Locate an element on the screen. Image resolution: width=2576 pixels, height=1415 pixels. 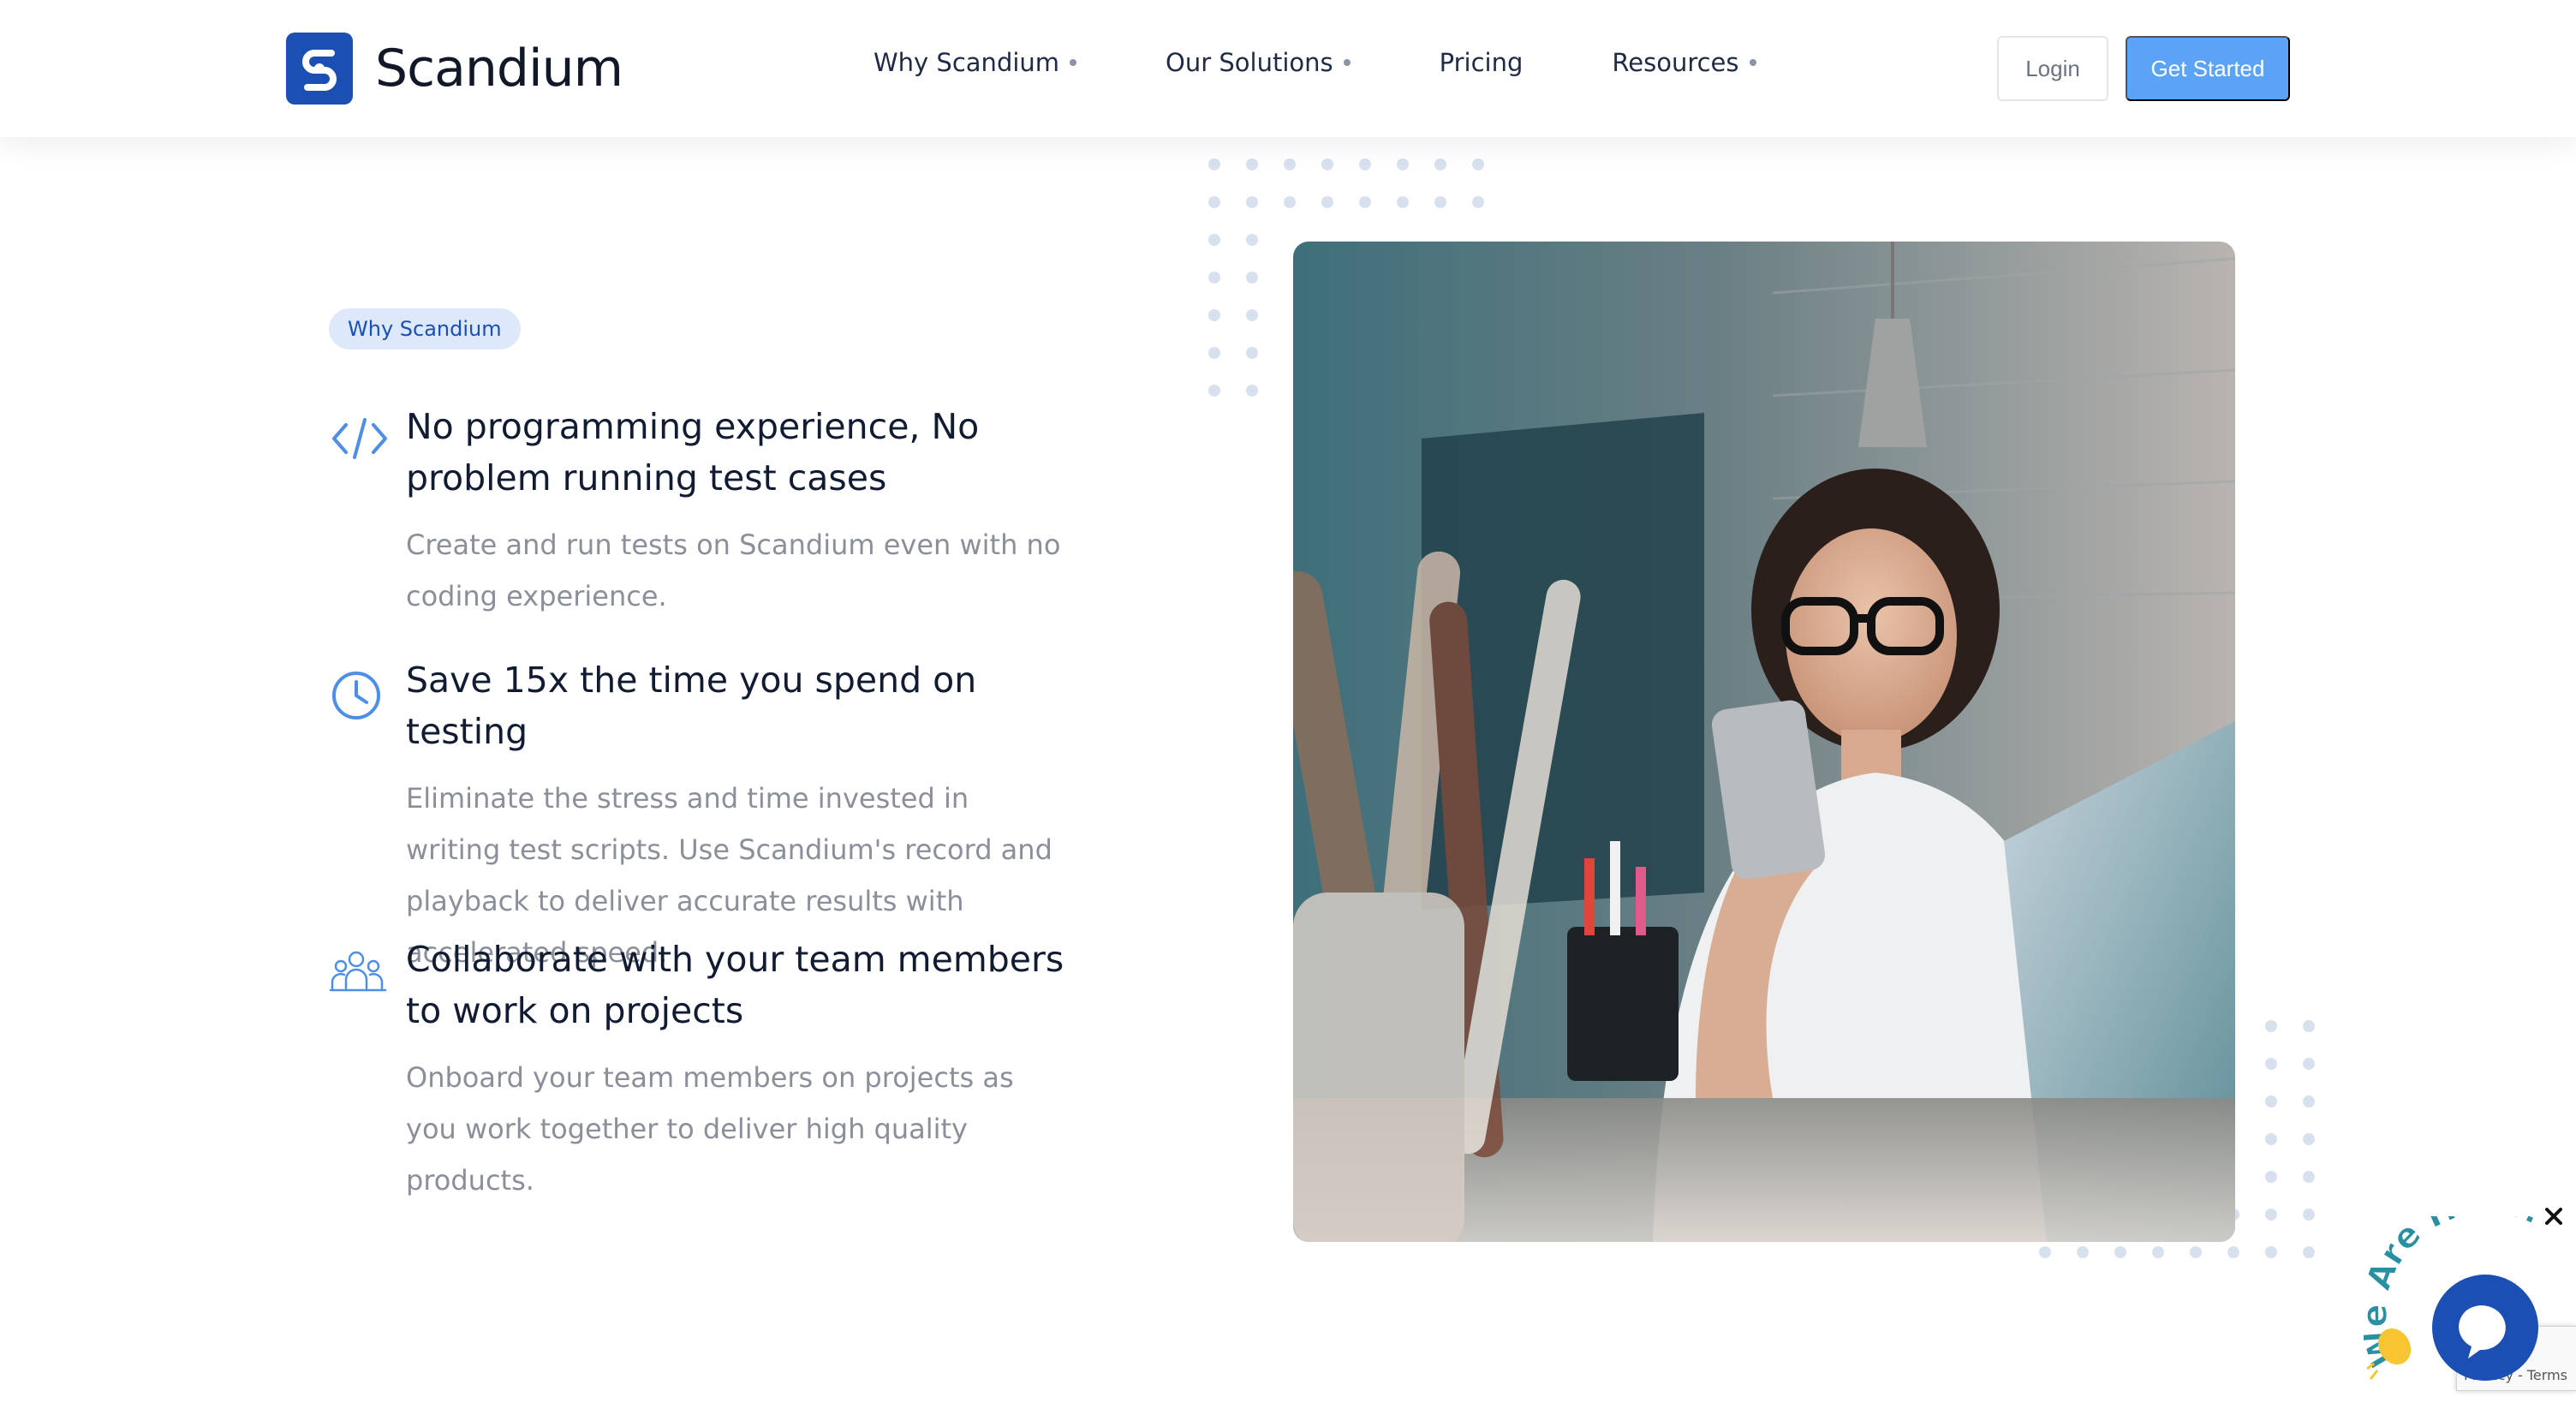
nav-our-solutions: Our Solutions is located at coordinates (1258, 62).